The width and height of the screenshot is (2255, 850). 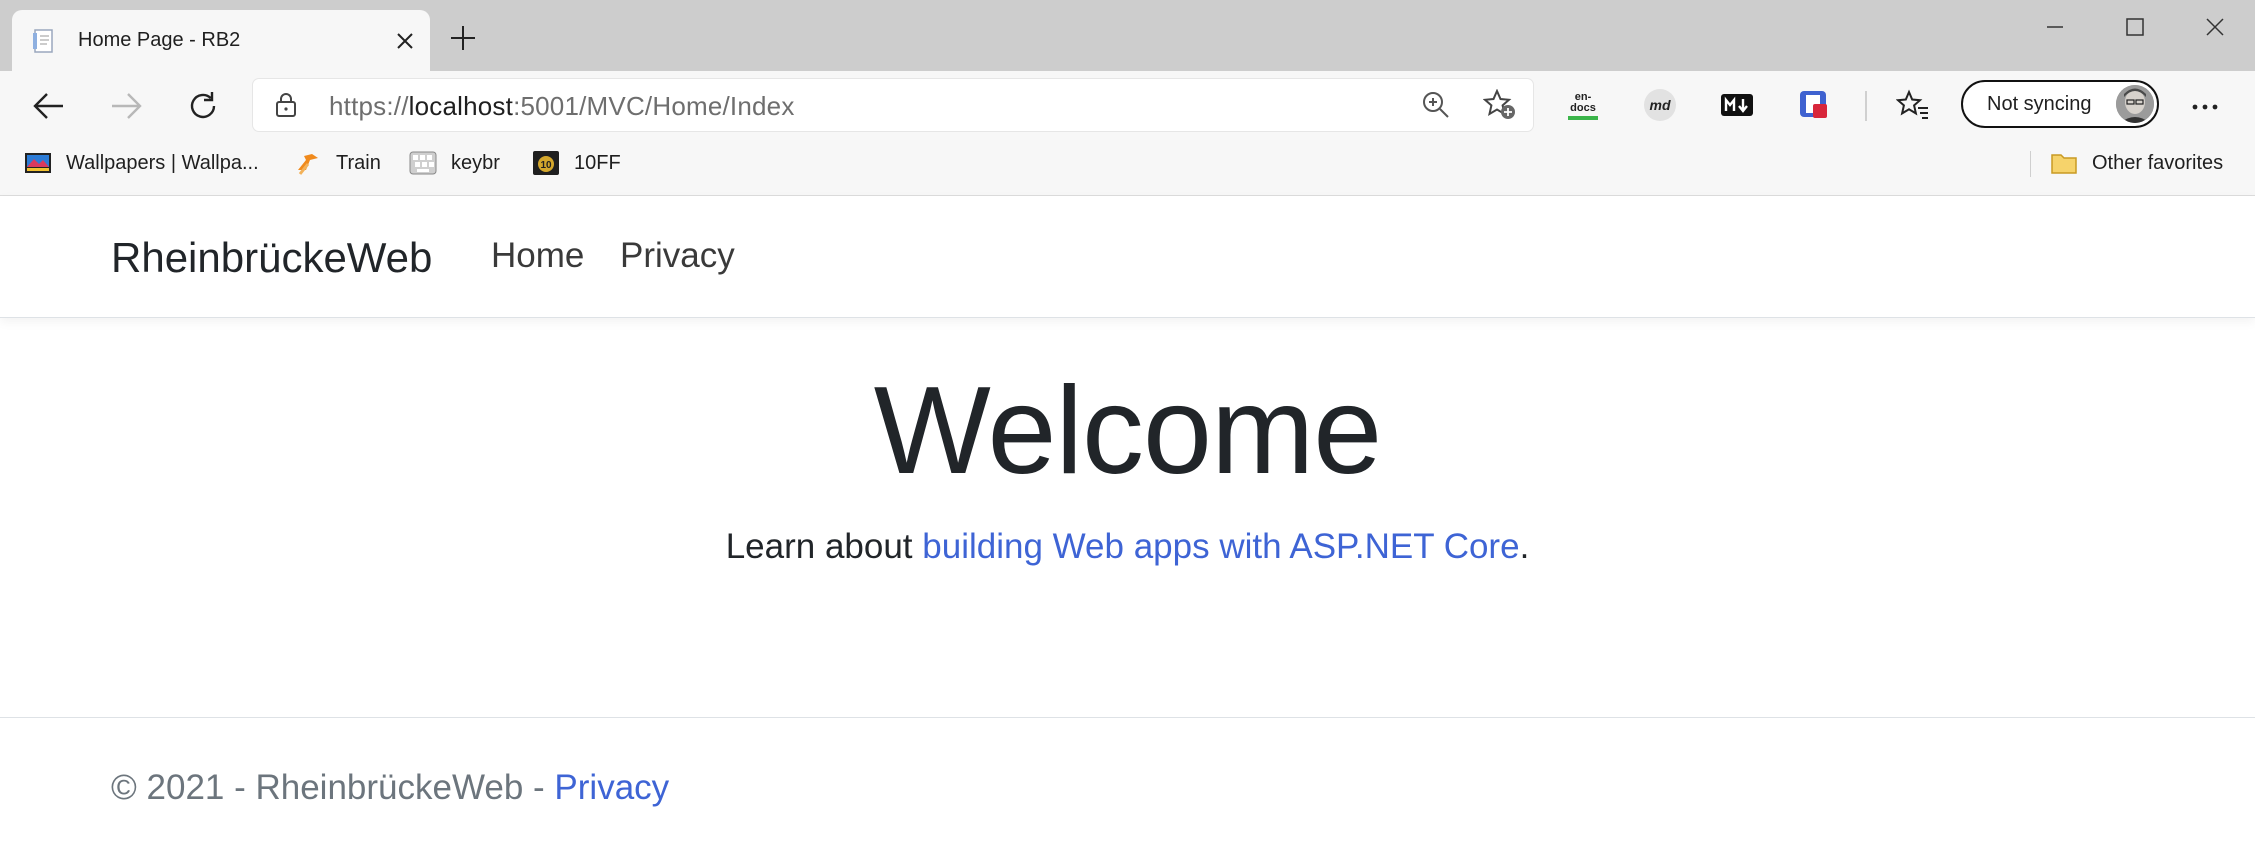 I want to click on lead-suffix: ., so click(x=1524, y=546).